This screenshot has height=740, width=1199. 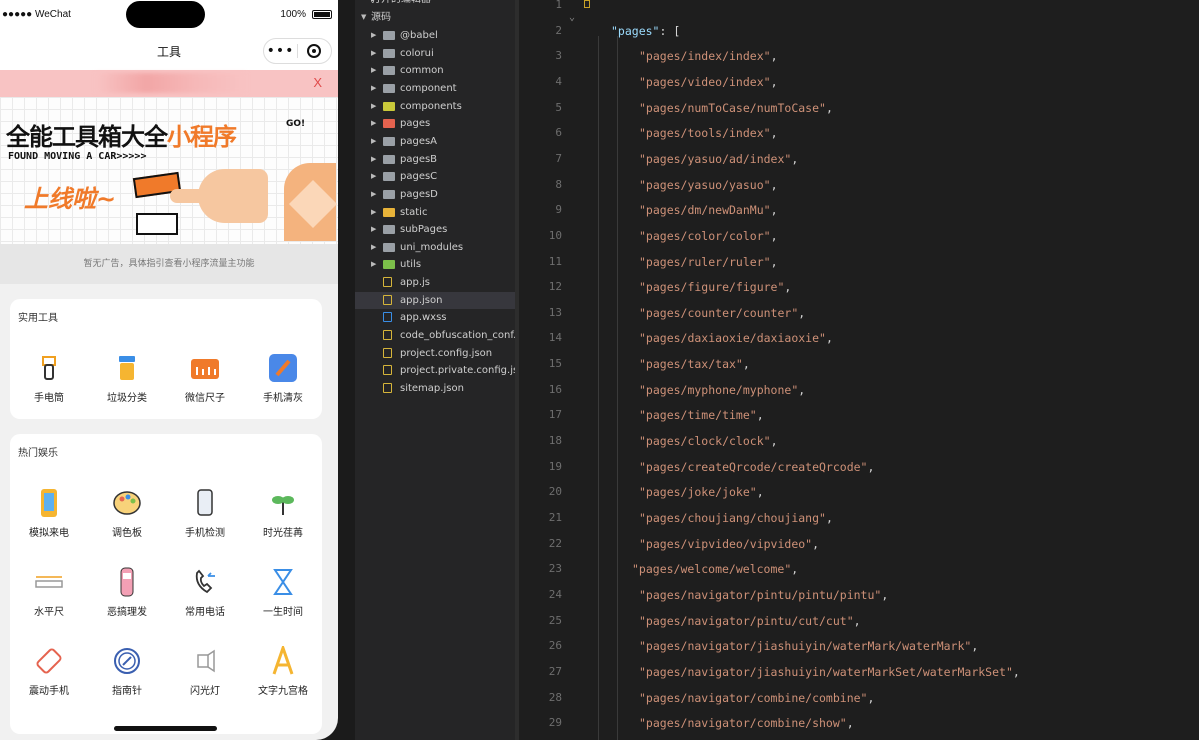 I want to click on tool-garbage-sort: 垃圾分类, so click(x=127, y=378).